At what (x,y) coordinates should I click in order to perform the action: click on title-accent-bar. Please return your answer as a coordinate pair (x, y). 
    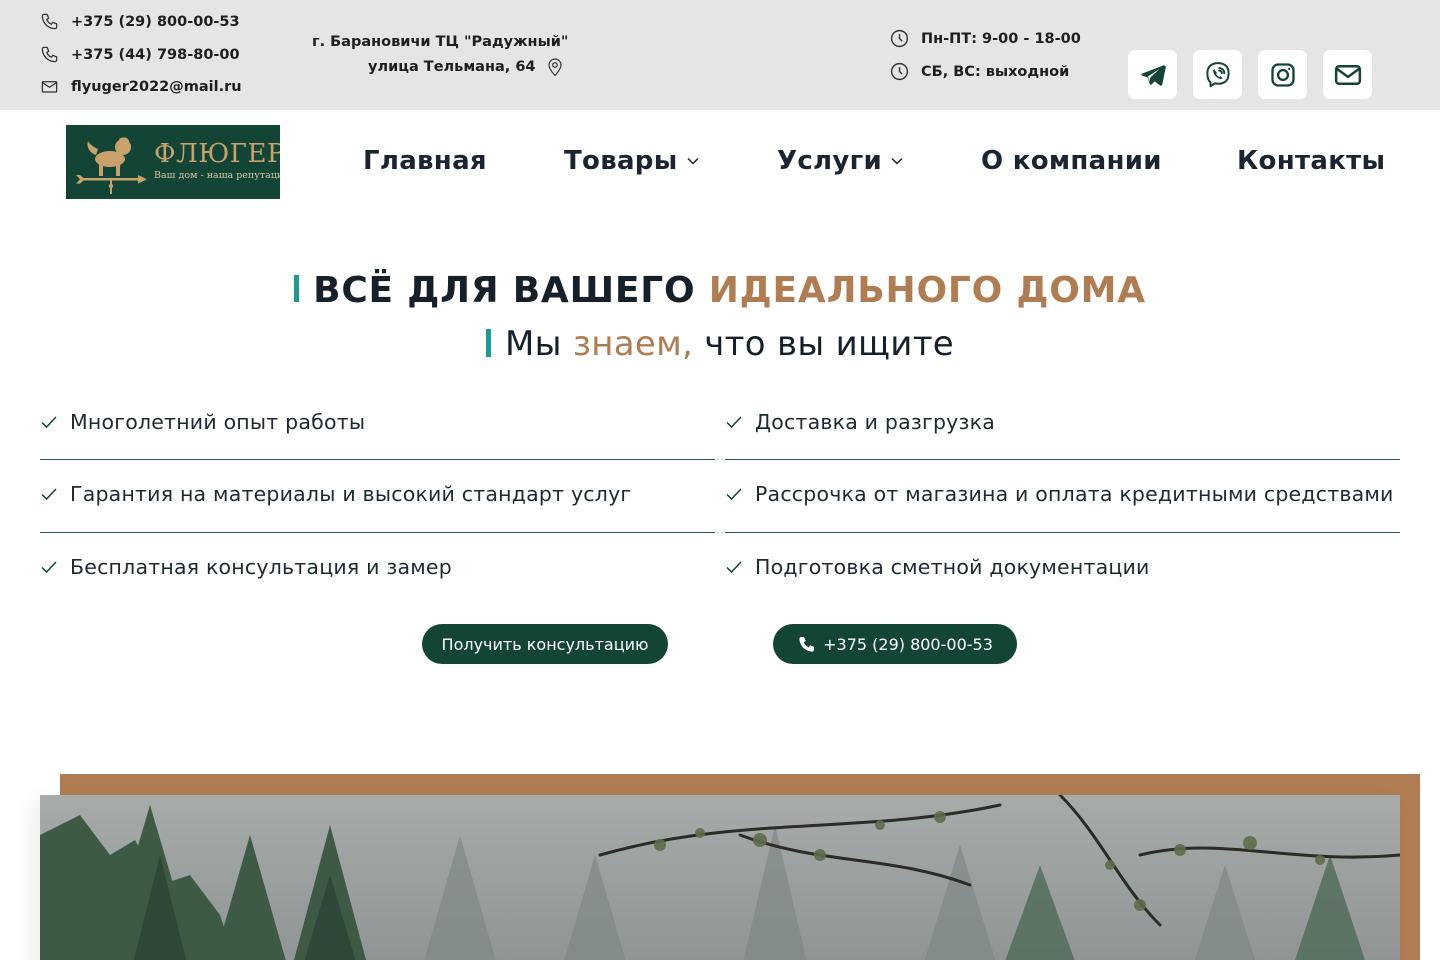
    Looking at the image, I should click on (297, 288).